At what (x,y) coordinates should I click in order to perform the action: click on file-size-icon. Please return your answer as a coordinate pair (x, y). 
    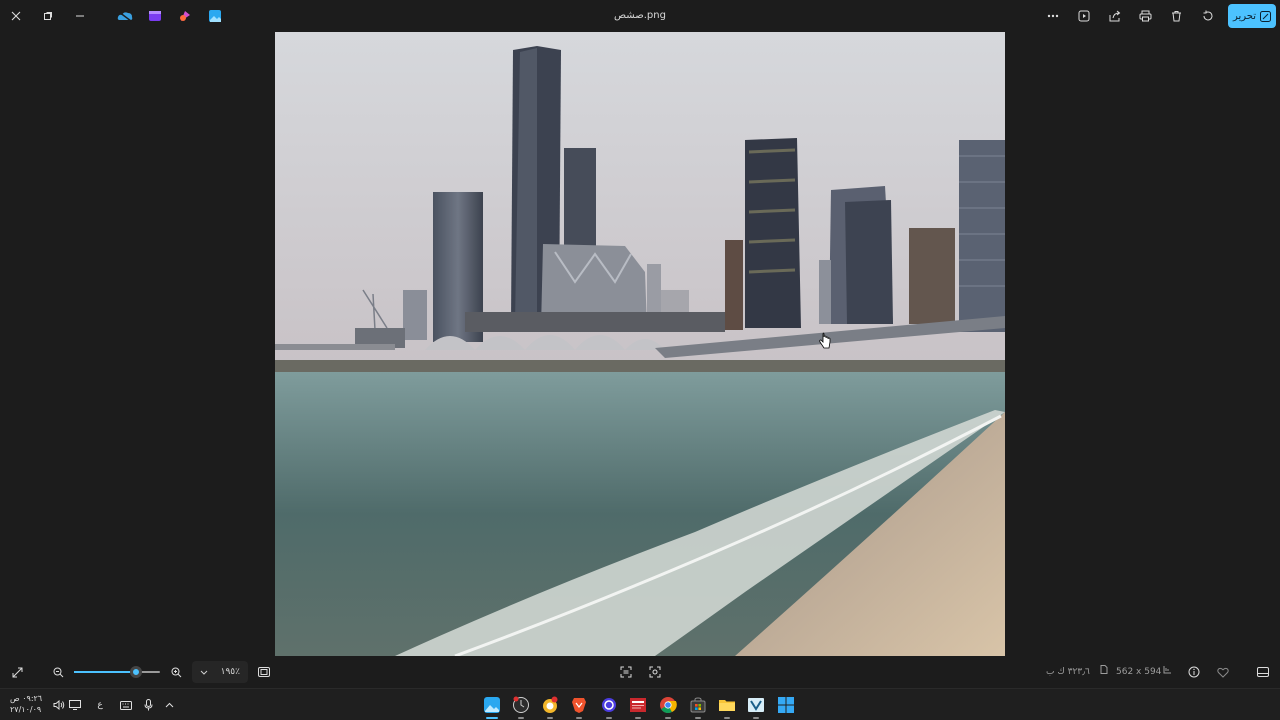
    Looking at the image, I should click on (1105, 672).